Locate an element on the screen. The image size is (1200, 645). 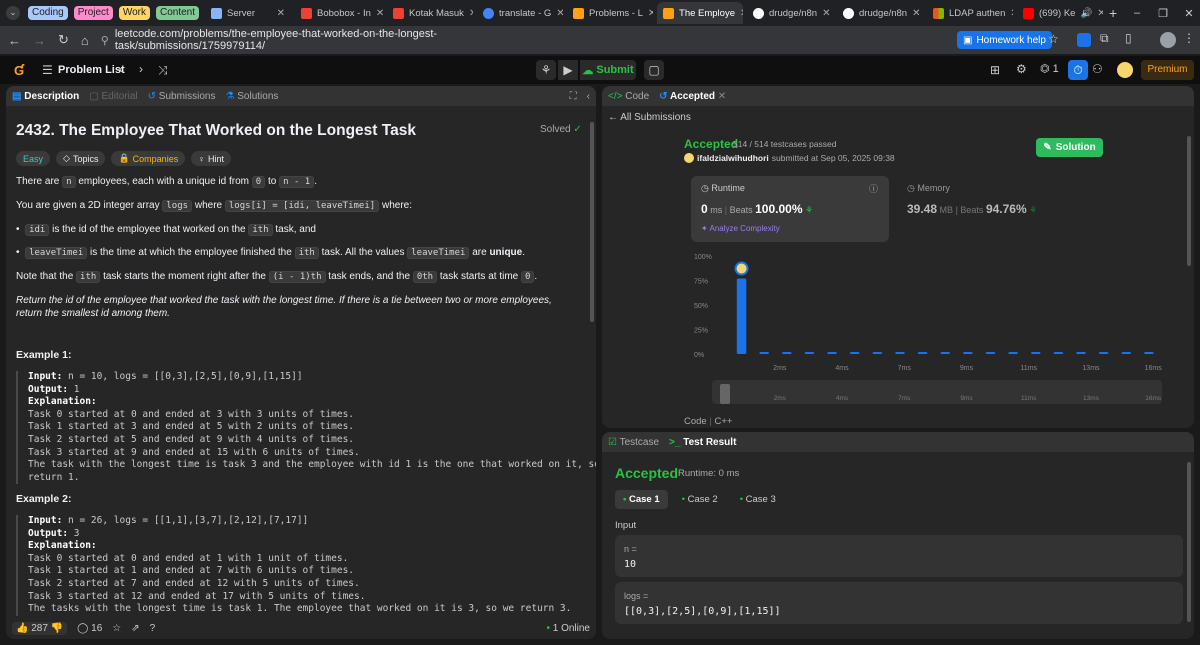
extensions-puzzle-icon: ⧉ is located at coordinates (1104, 38).